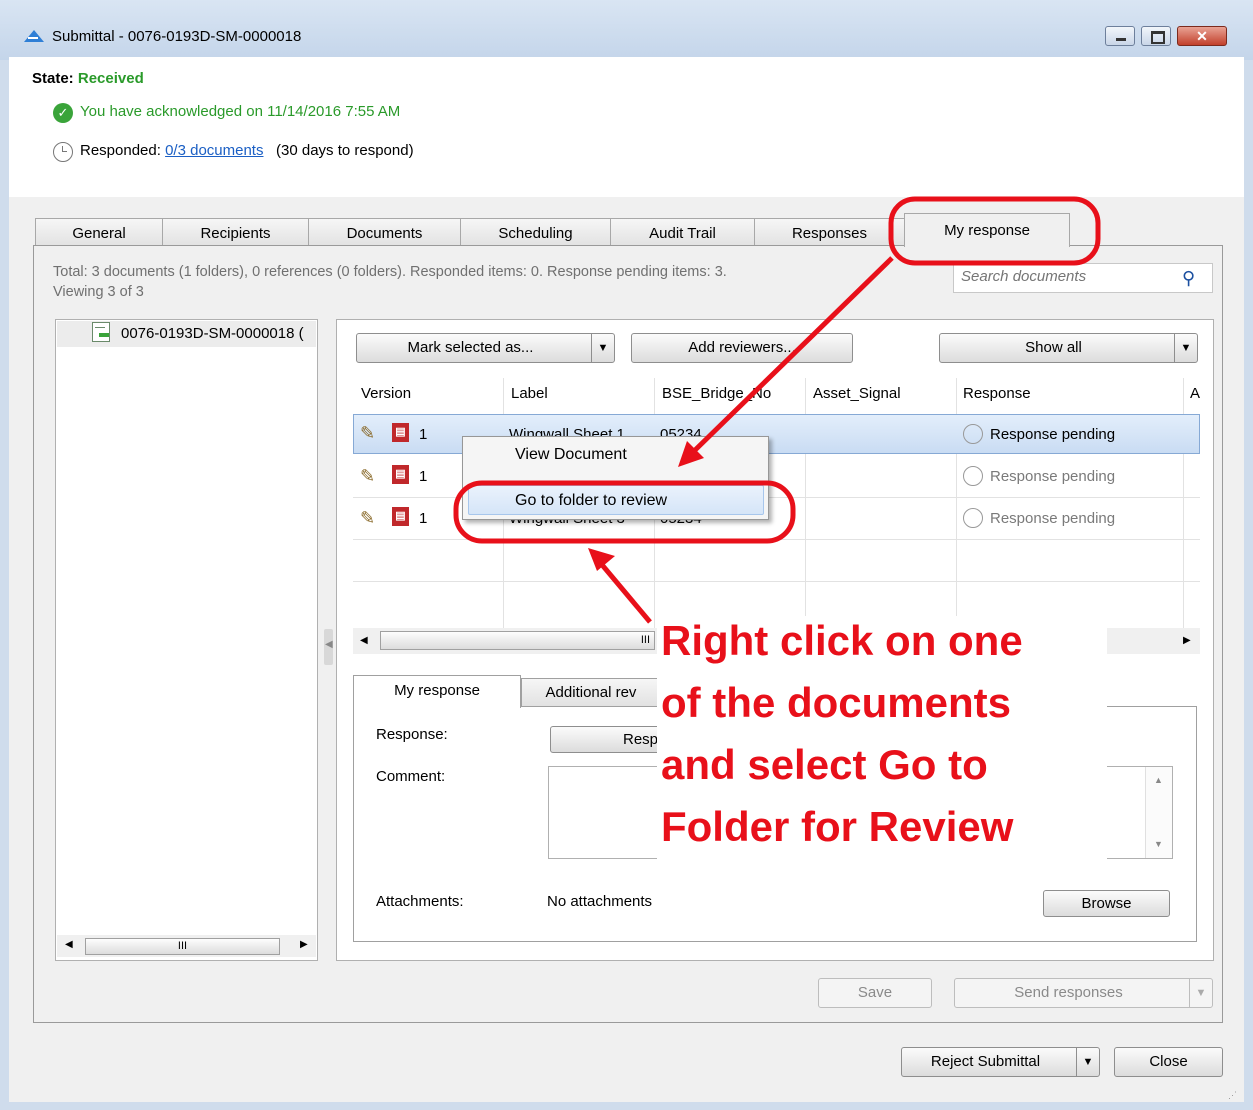  What do you see at coordinates (987, 230) in the screenshot?
I see `tab-my-response: My response` at bounding box center [987, 230].